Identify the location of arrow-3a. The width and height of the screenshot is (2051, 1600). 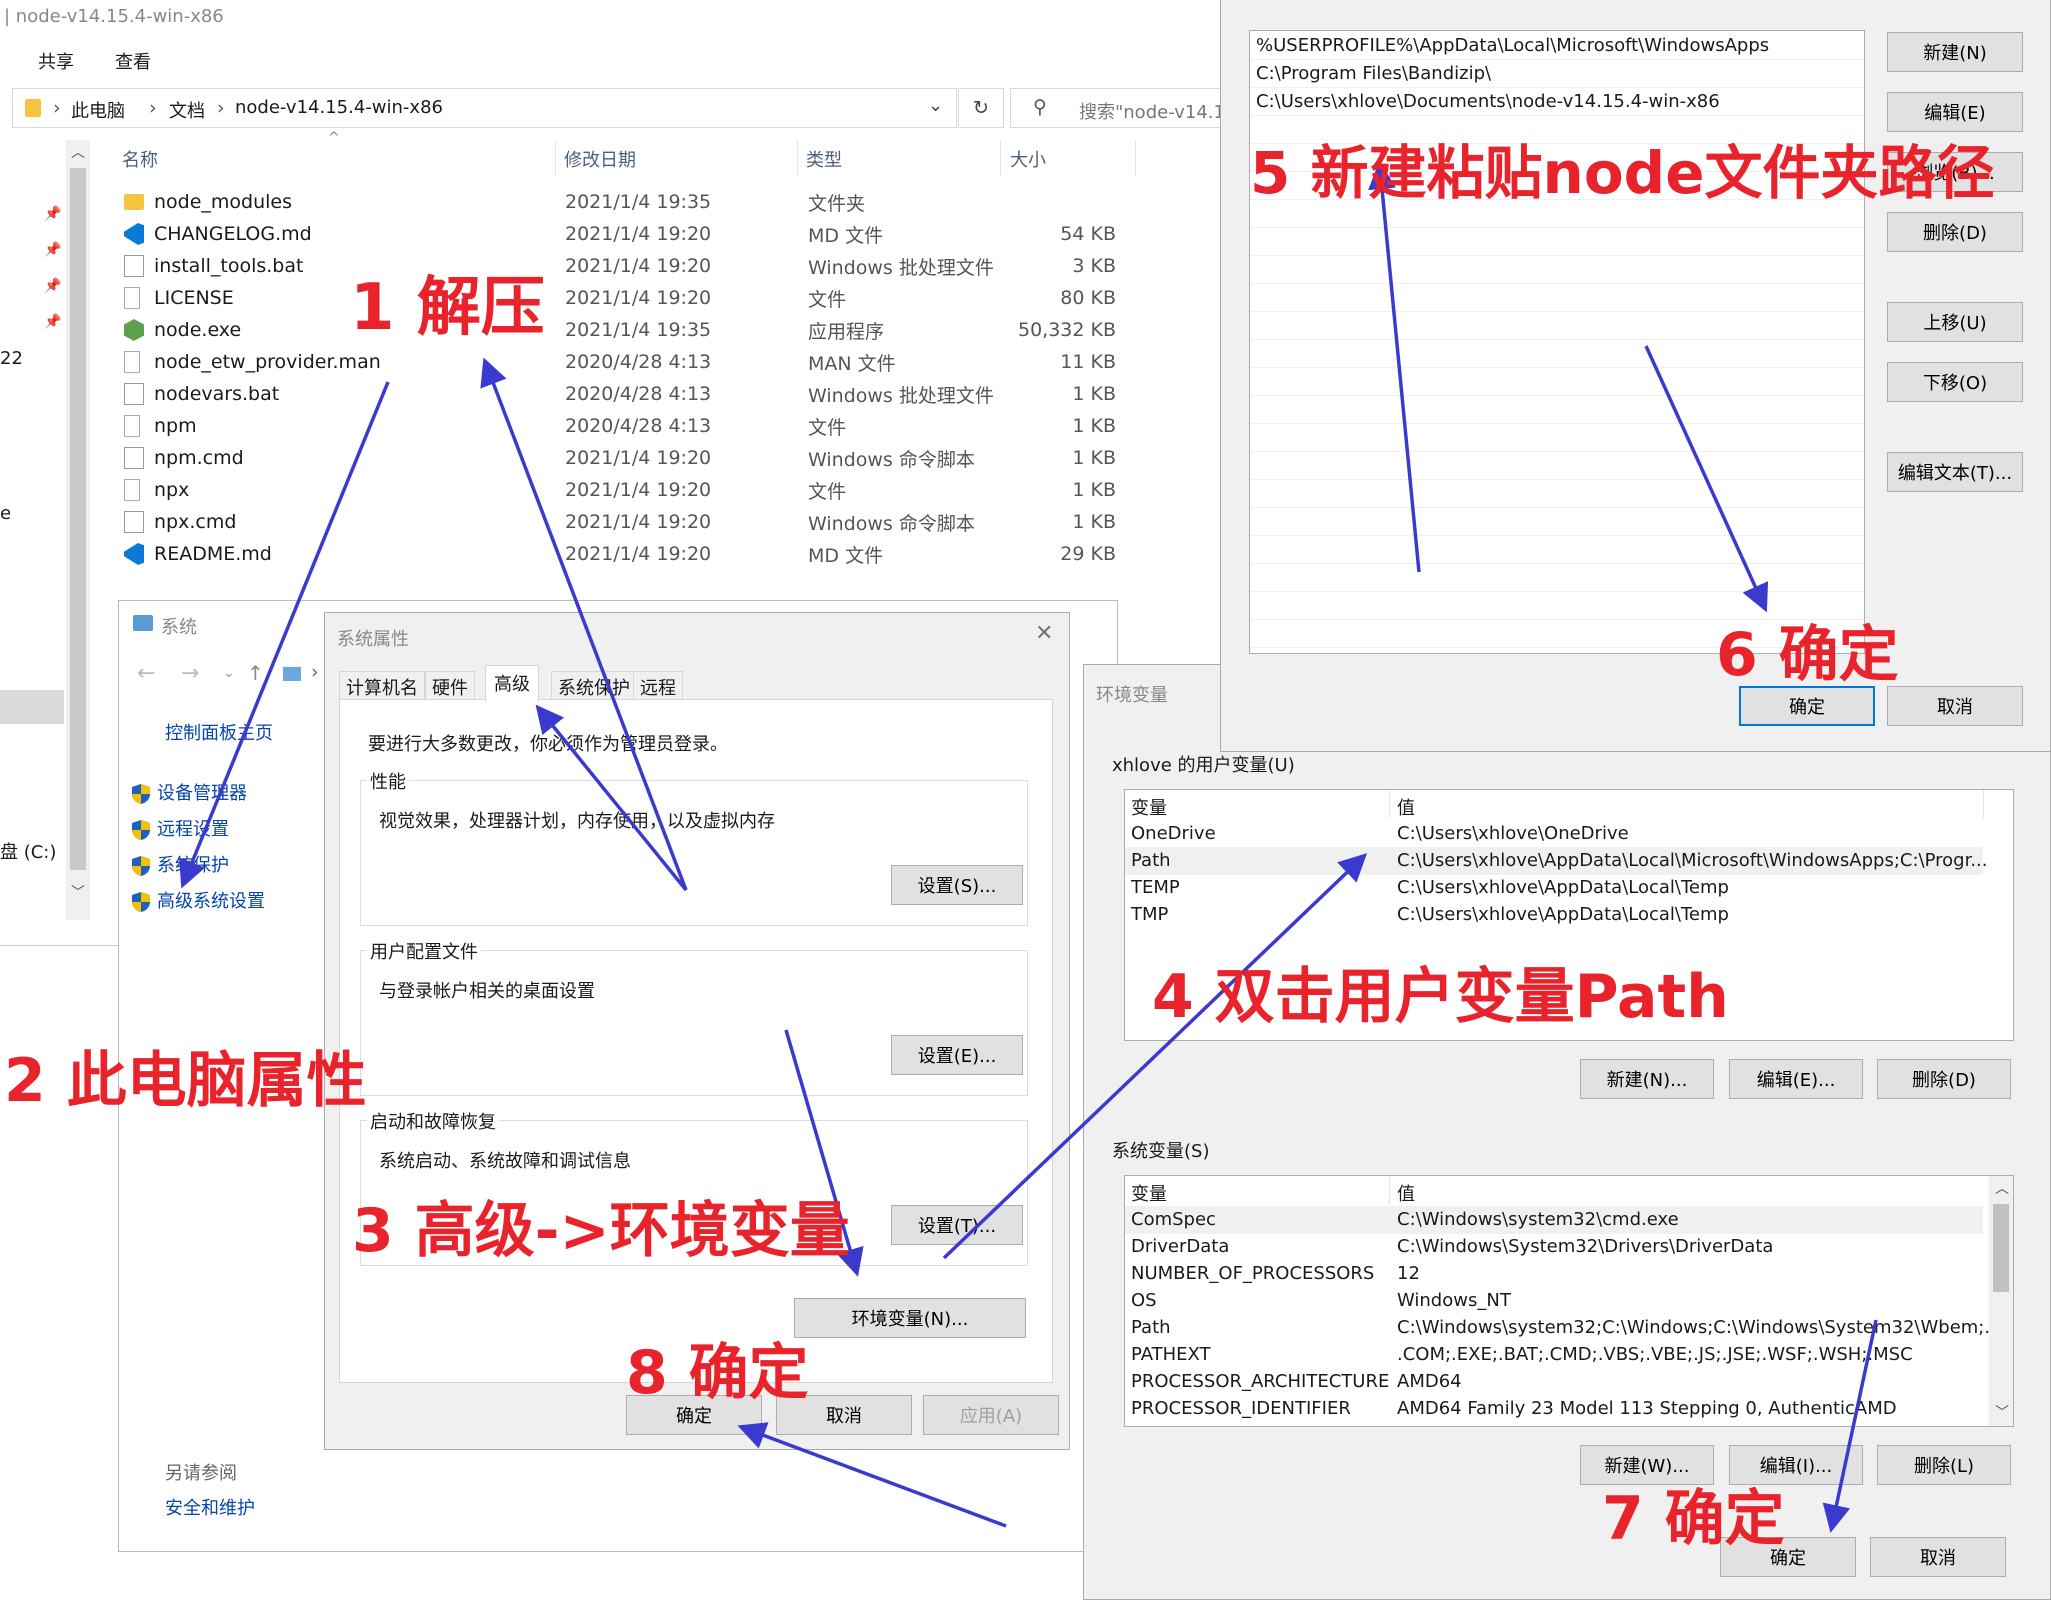
(611, 798).